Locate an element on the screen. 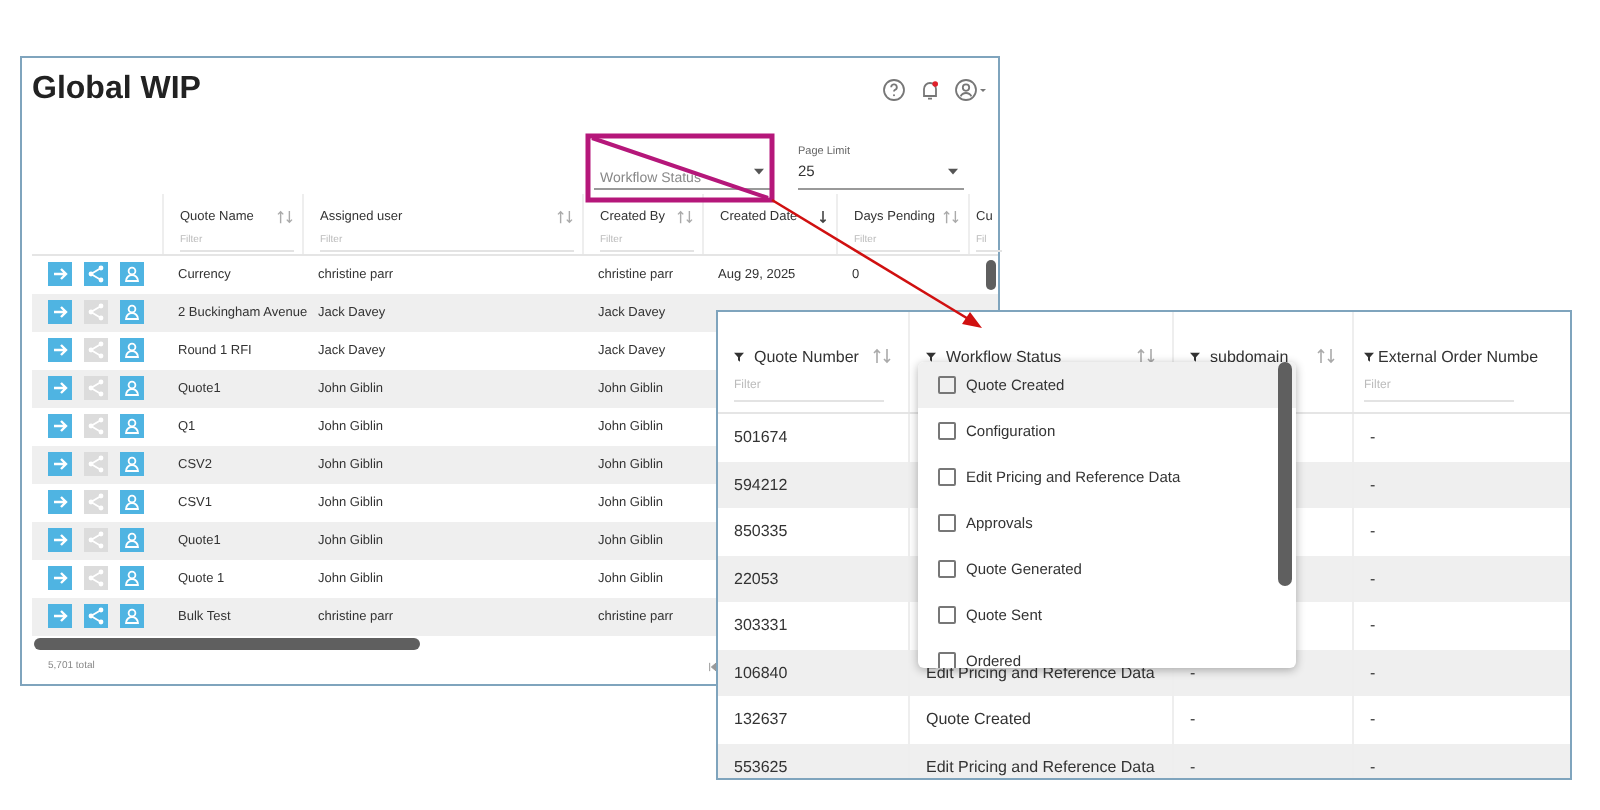 This screenshot has width=1600, height=810. table-cell: 303331 is located at coordinates (761, 625).